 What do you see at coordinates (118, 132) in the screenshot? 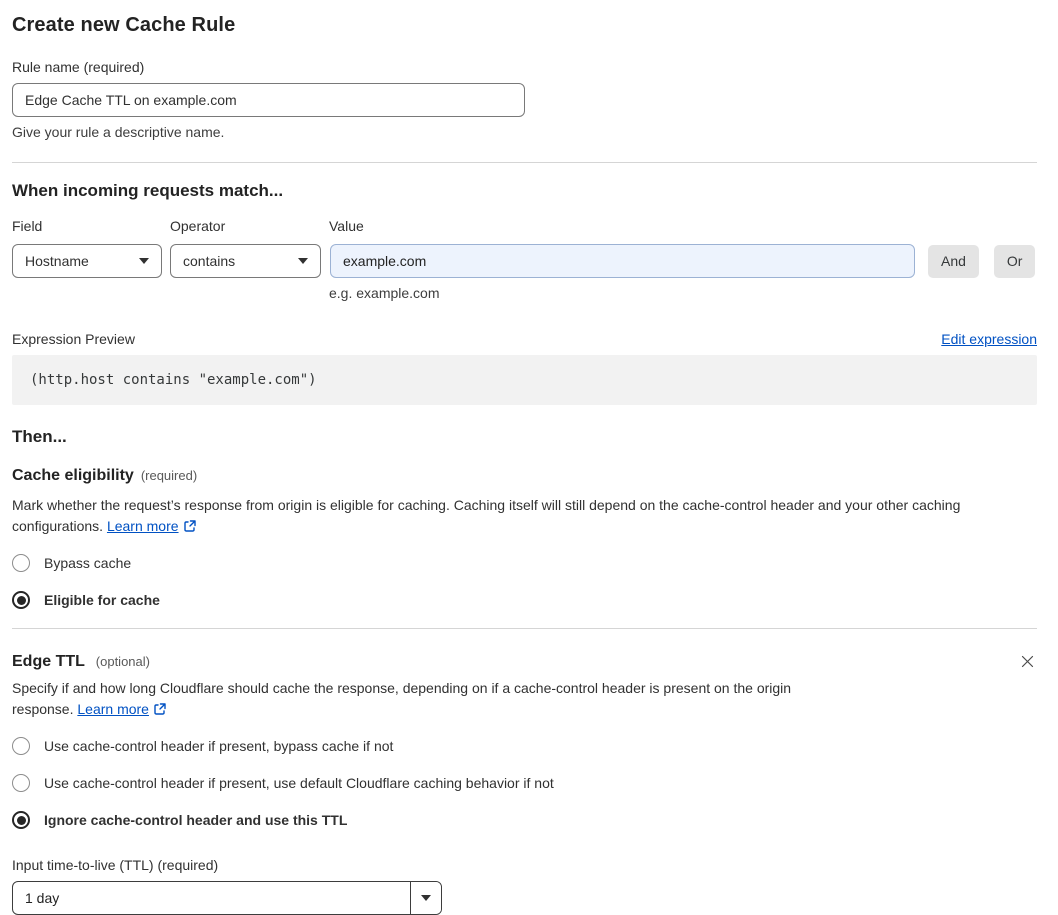
I see `rule-name-helper: Give your rule a descriptive name.` at bounding box center [118, 132].